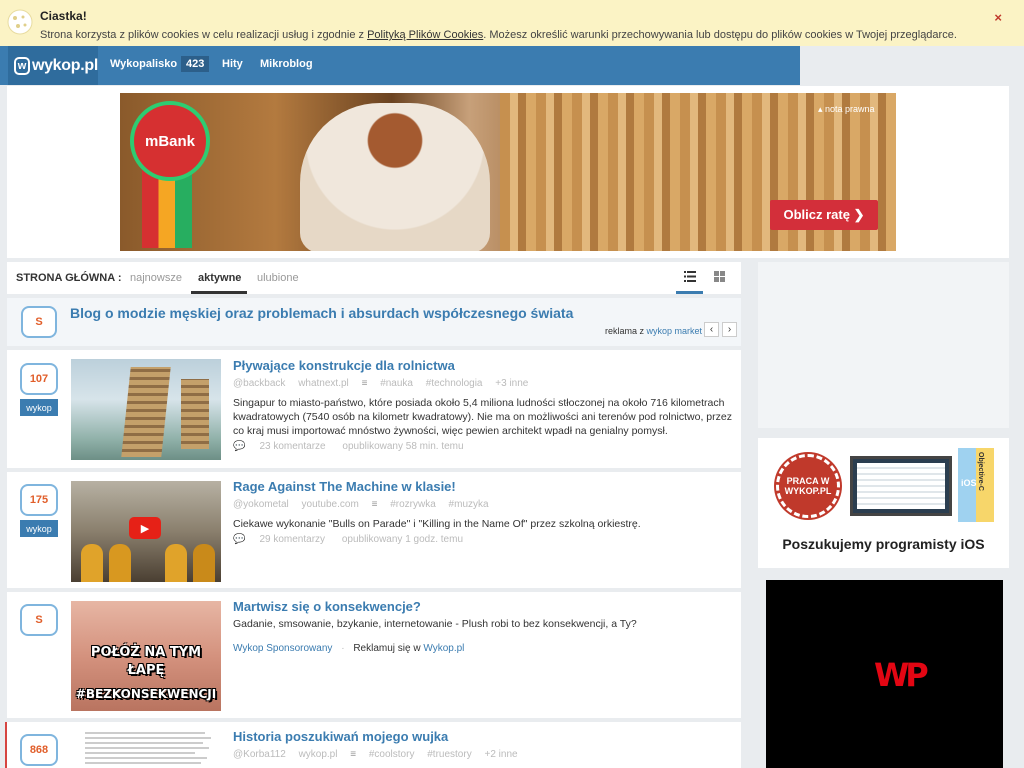 This screenshot has height=768, width=1024. I want to click on promo-prev-button: ‹, so click(711, 329).